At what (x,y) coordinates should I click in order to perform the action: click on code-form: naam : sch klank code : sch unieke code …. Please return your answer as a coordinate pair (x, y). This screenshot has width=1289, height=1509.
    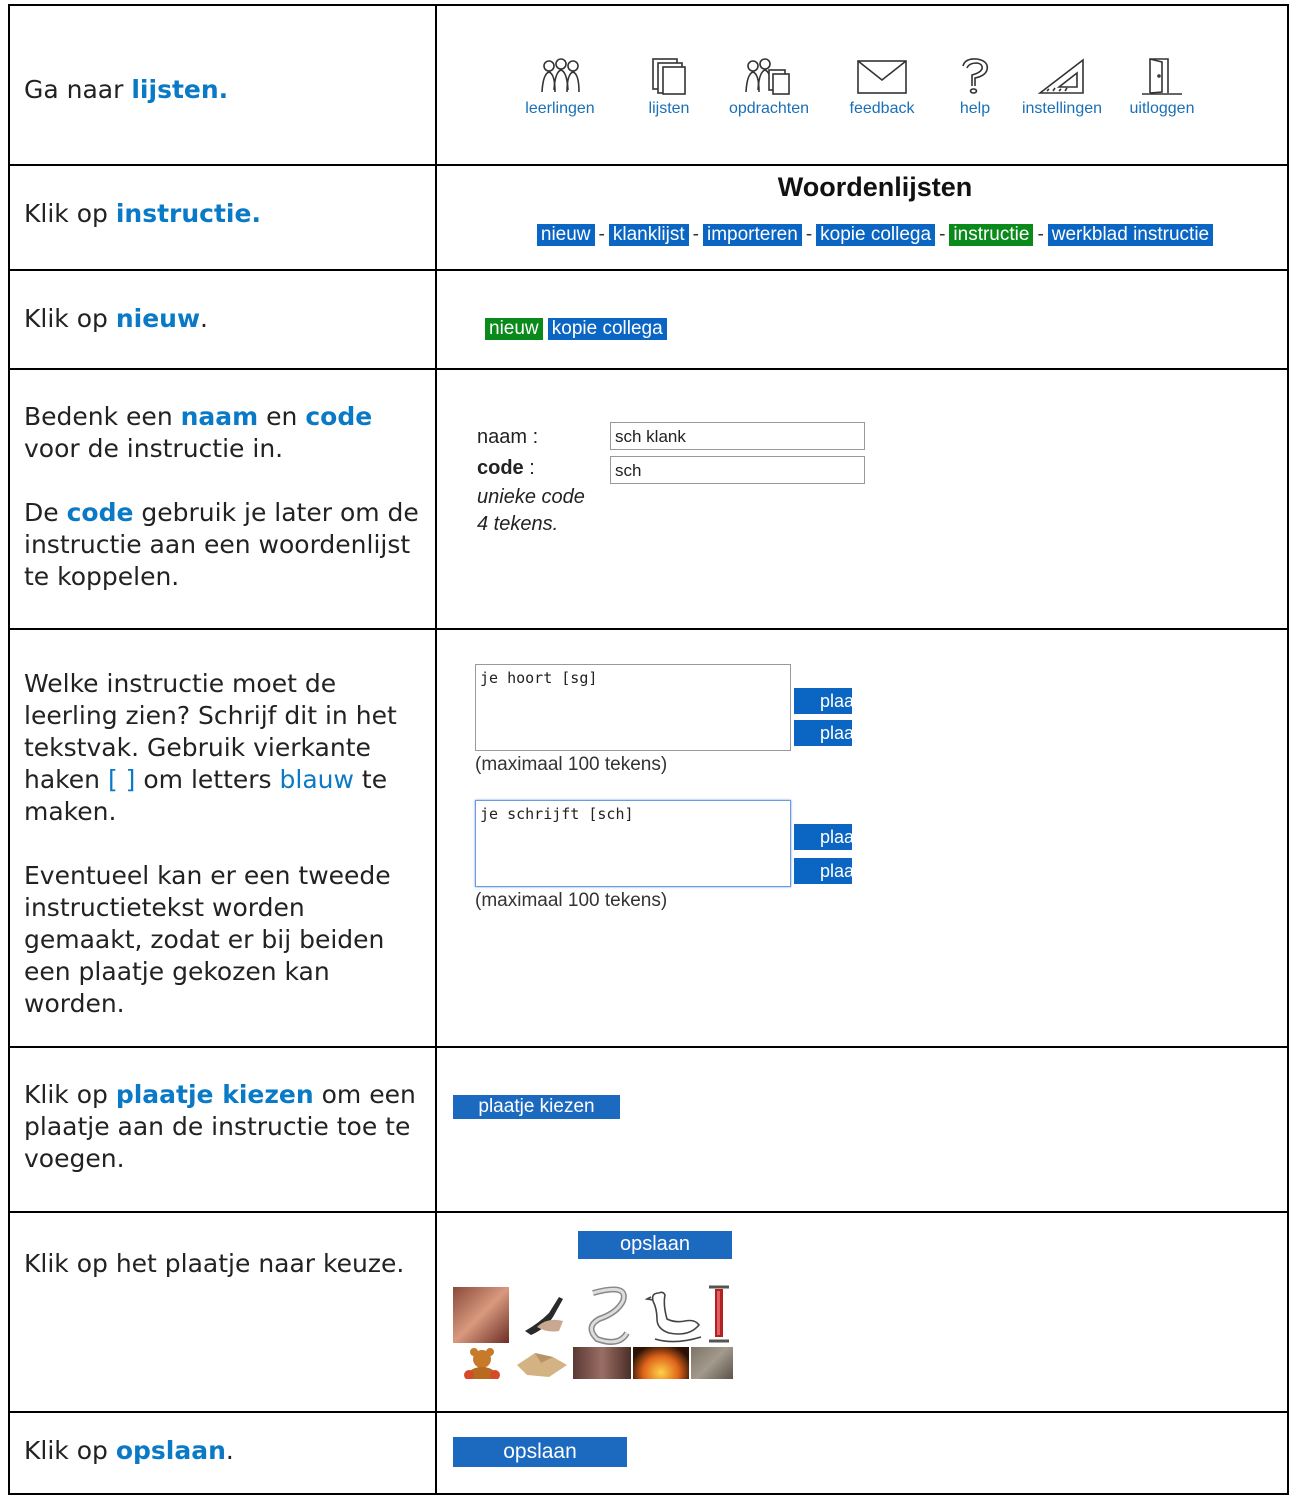
    Looking at the image, I should click on (862, 498).